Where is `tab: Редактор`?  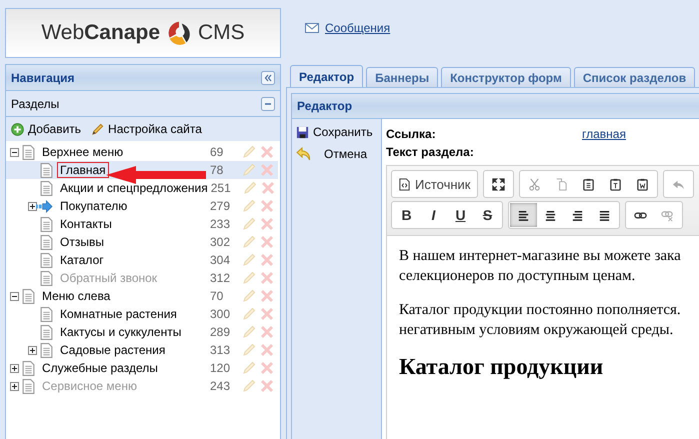
tab: Редактор is located at coordinates (327, 76).